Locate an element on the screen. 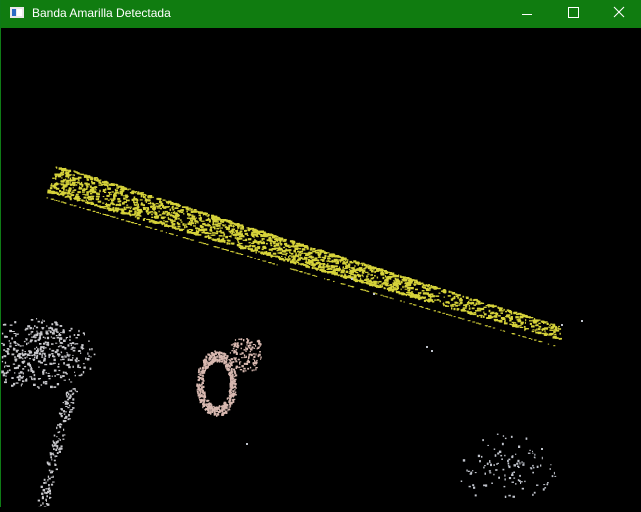 This screenshot has height=512, width=641. title-bar: Banda Amarilla Detectada is located at coordinates (321, 14).